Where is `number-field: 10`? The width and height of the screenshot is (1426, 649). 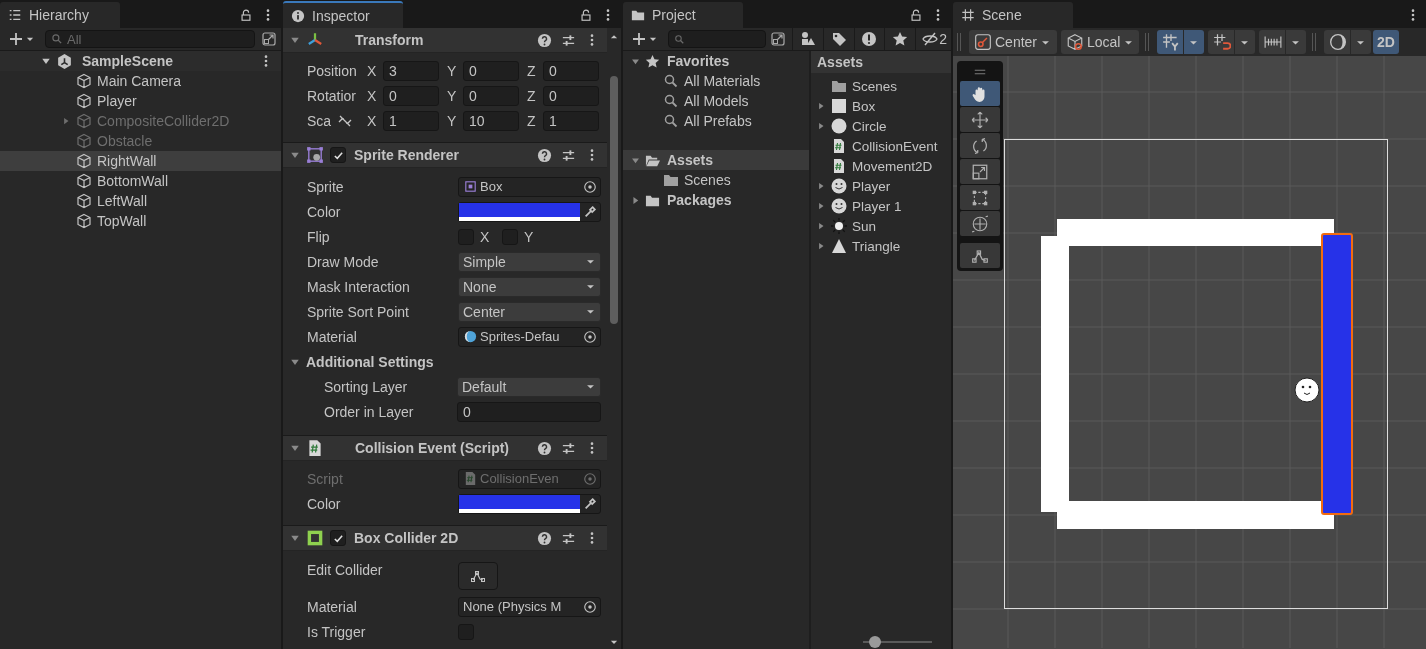
number-field: 10 is located at coordinates (491, 120).